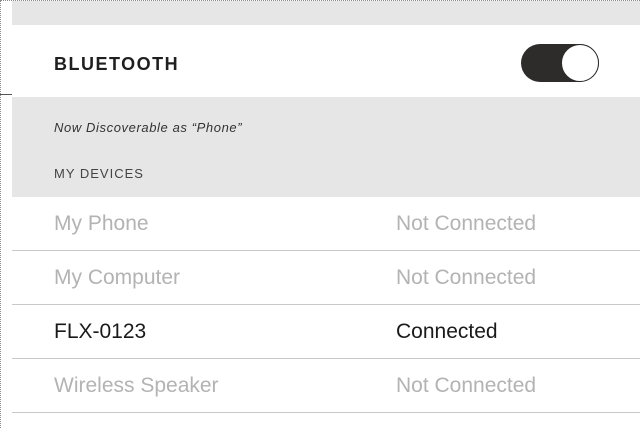  I want to click on device-name: My Computer, so click(117, 277).